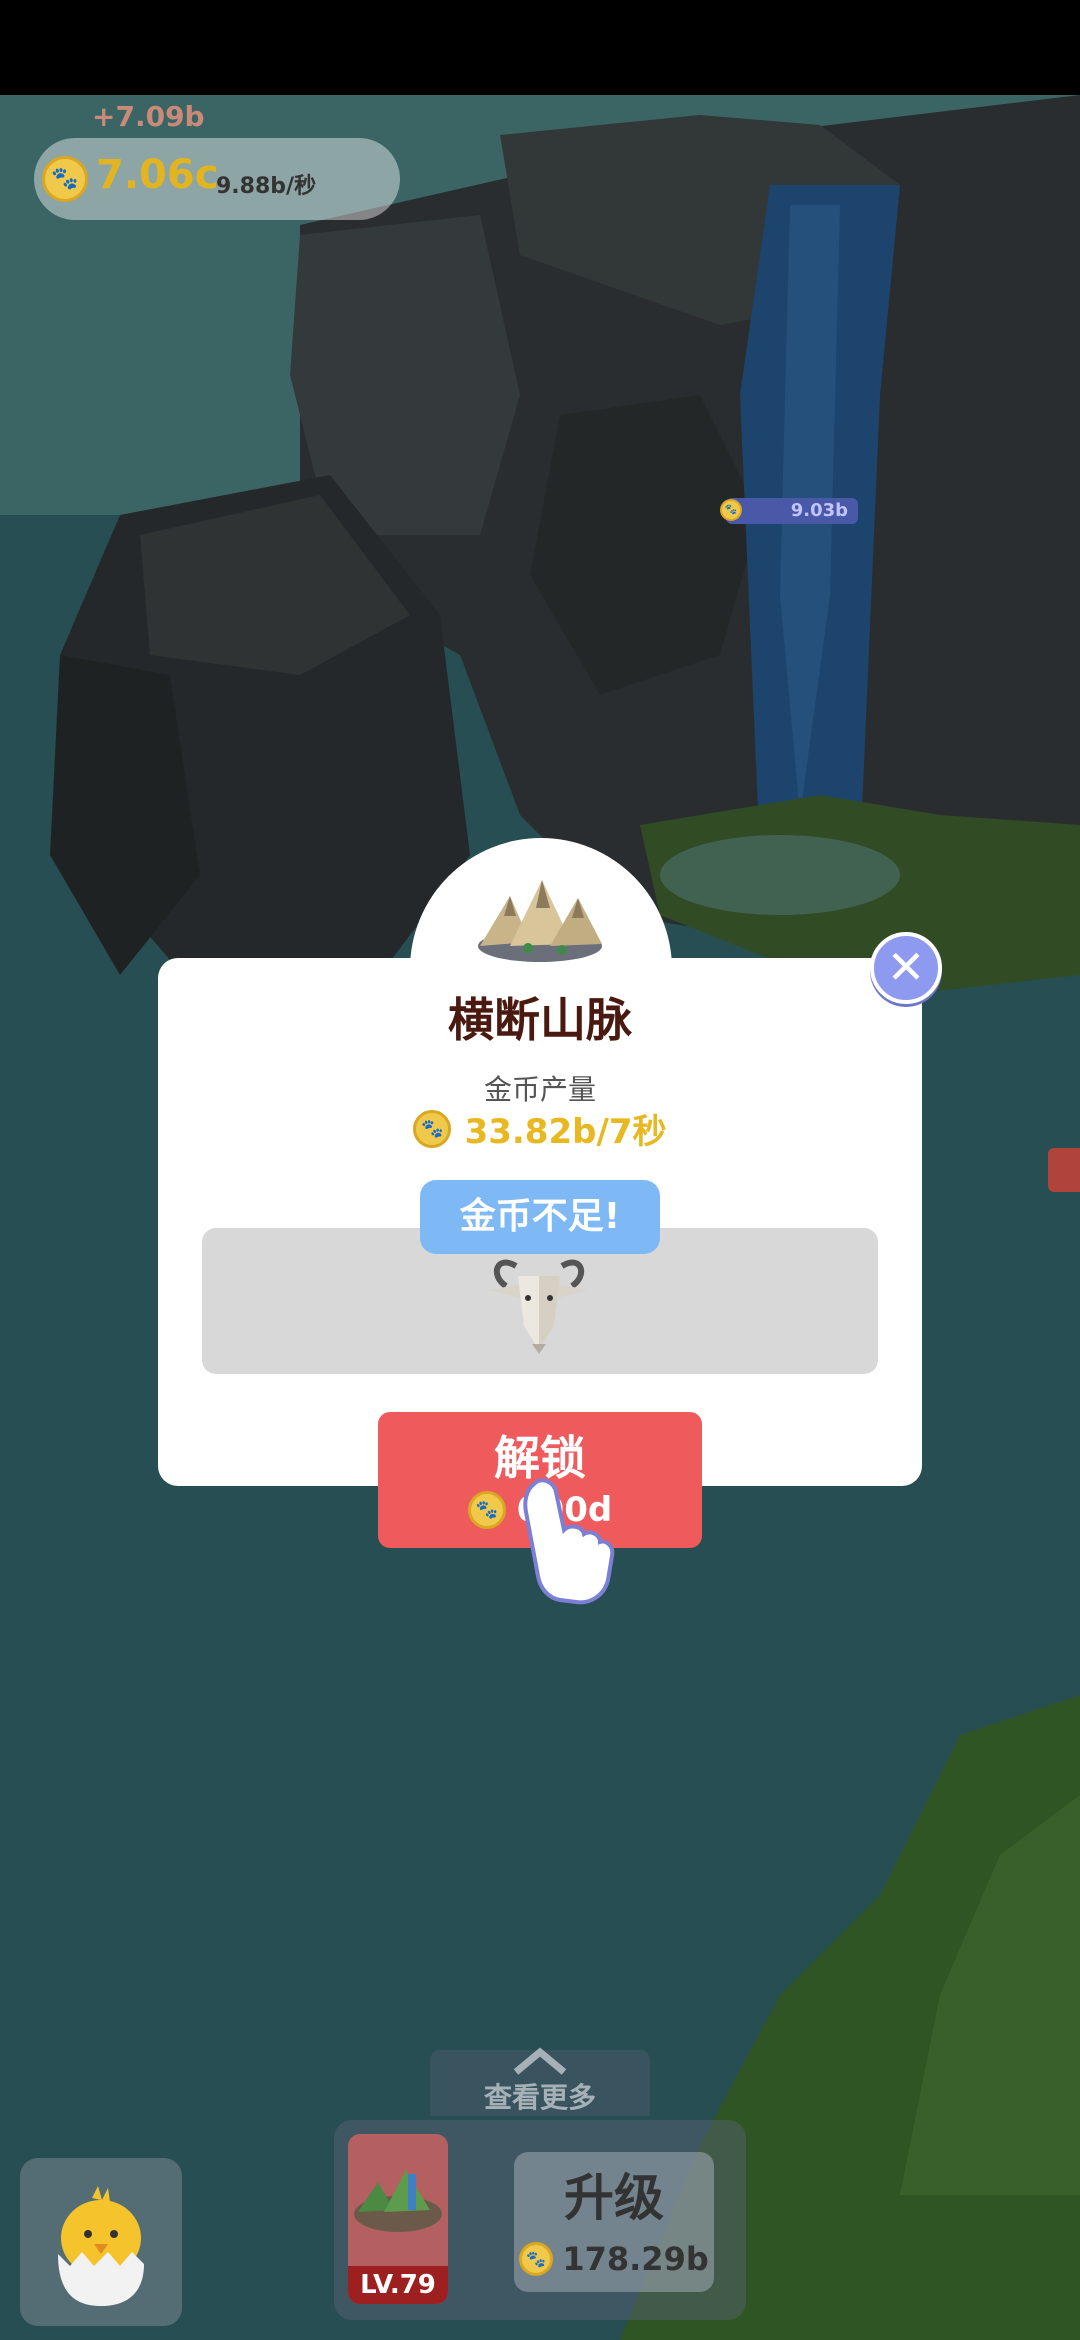  I want to click on income-delta: +7.09b, so click(148, 116).